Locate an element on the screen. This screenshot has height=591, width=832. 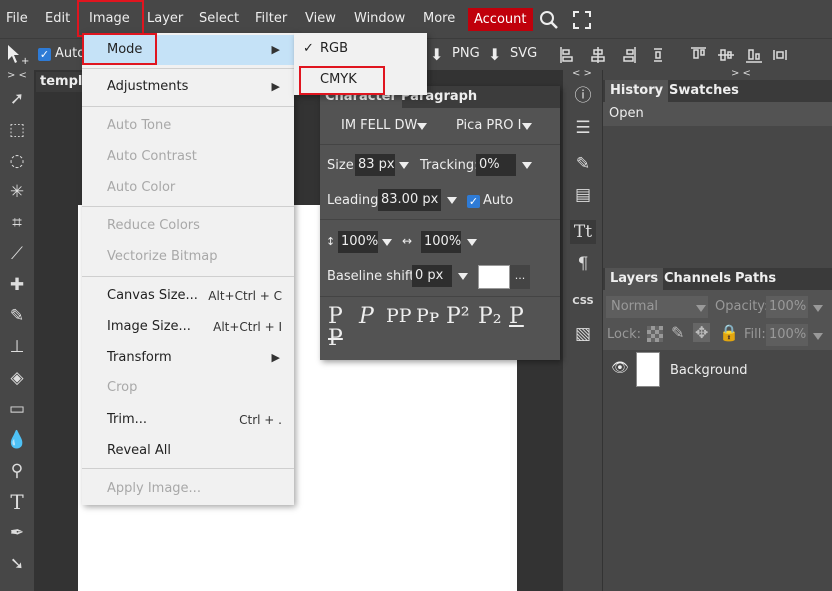
vertical-scale-arrow is located at coordinates (387, 242).